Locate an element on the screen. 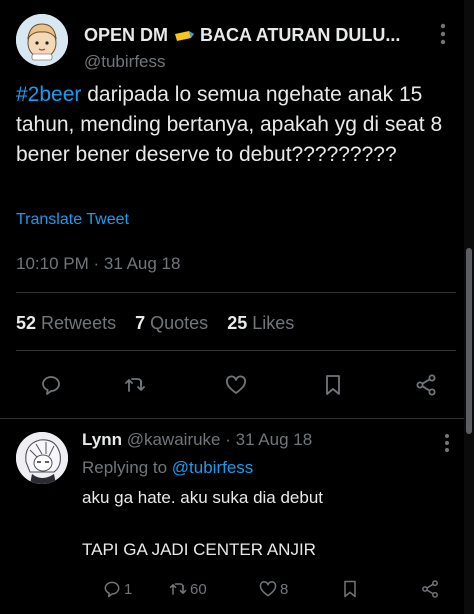 The height and width of the screenshot is (614, 474). reply-bookmark-button is located at coordinates (351, 589).